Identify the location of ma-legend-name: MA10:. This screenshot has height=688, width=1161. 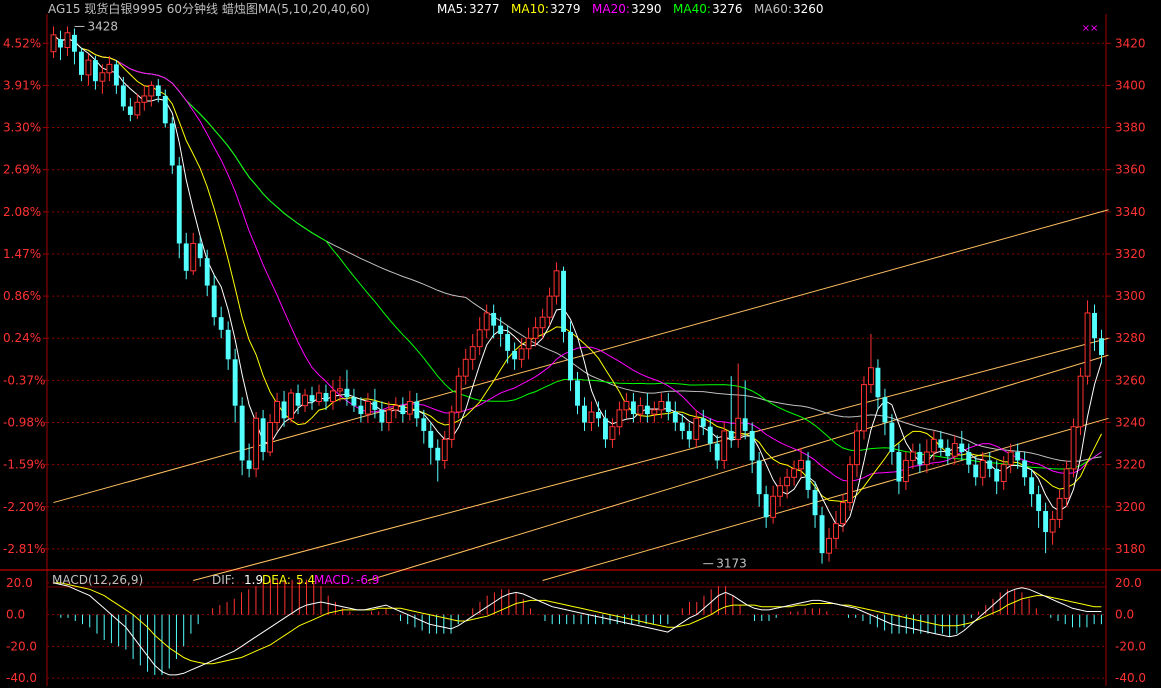
(530, 9).